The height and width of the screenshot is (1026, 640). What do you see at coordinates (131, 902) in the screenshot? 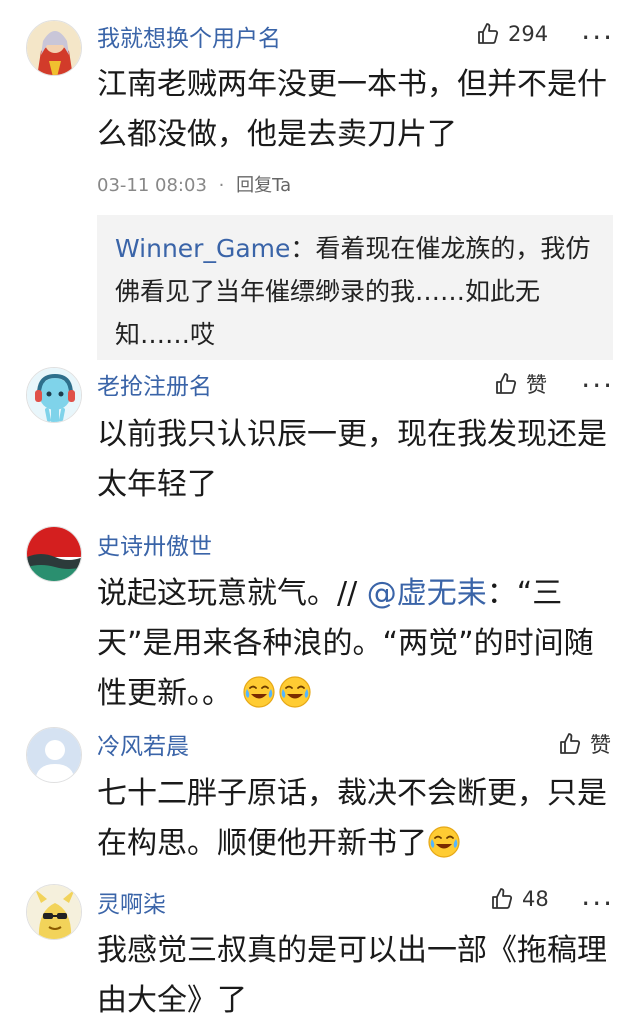
I see `username: 灵啊柒` at bounding box center [131, 902].